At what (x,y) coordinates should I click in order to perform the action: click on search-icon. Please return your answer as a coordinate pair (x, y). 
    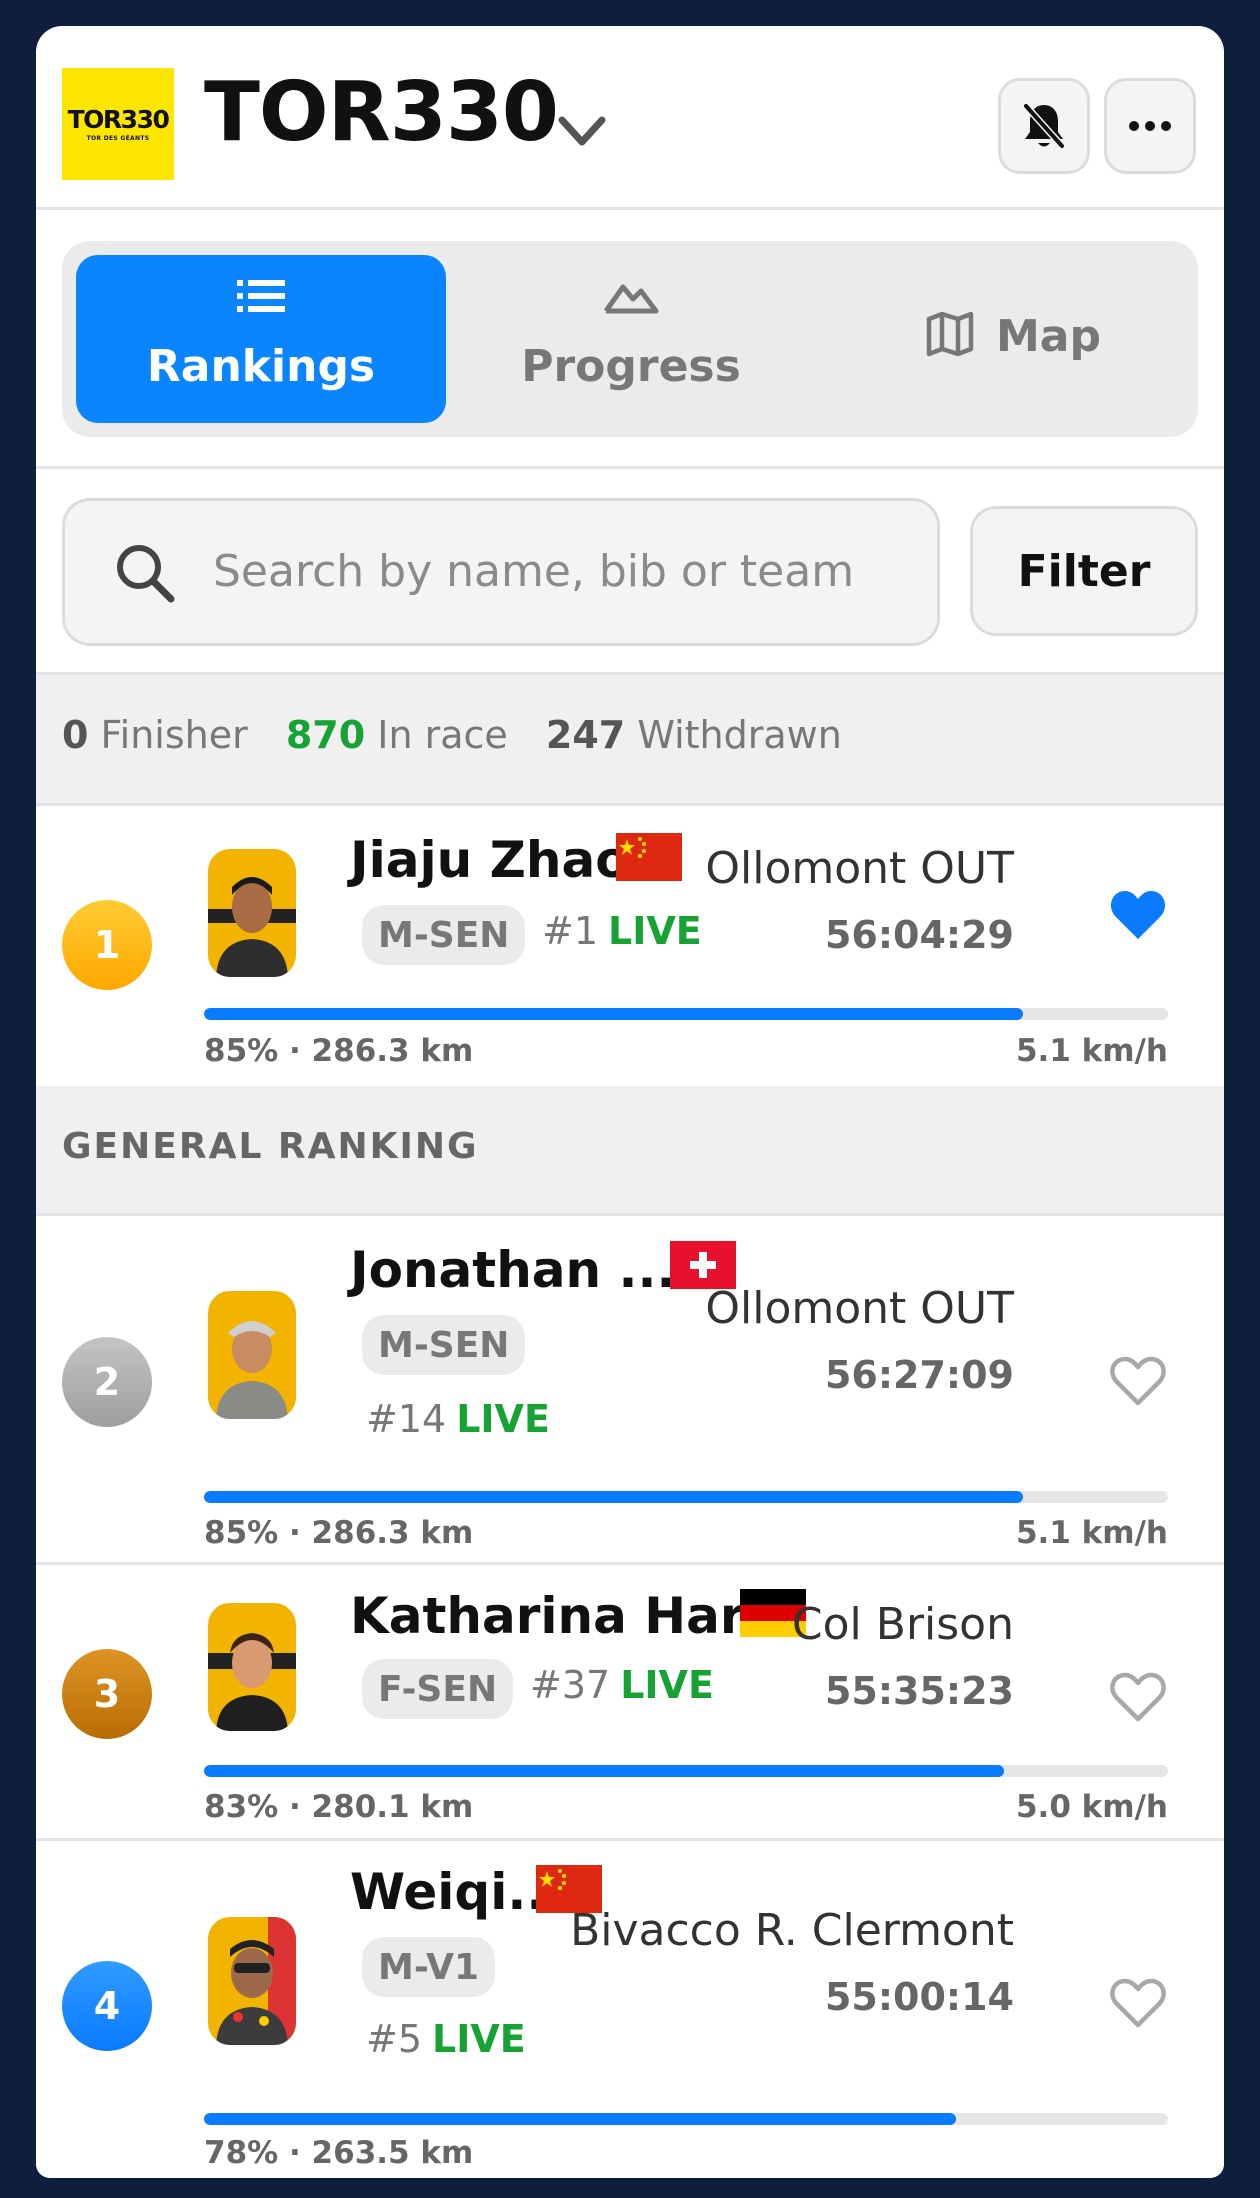
    Looking at the image, I should click on (146, 574).